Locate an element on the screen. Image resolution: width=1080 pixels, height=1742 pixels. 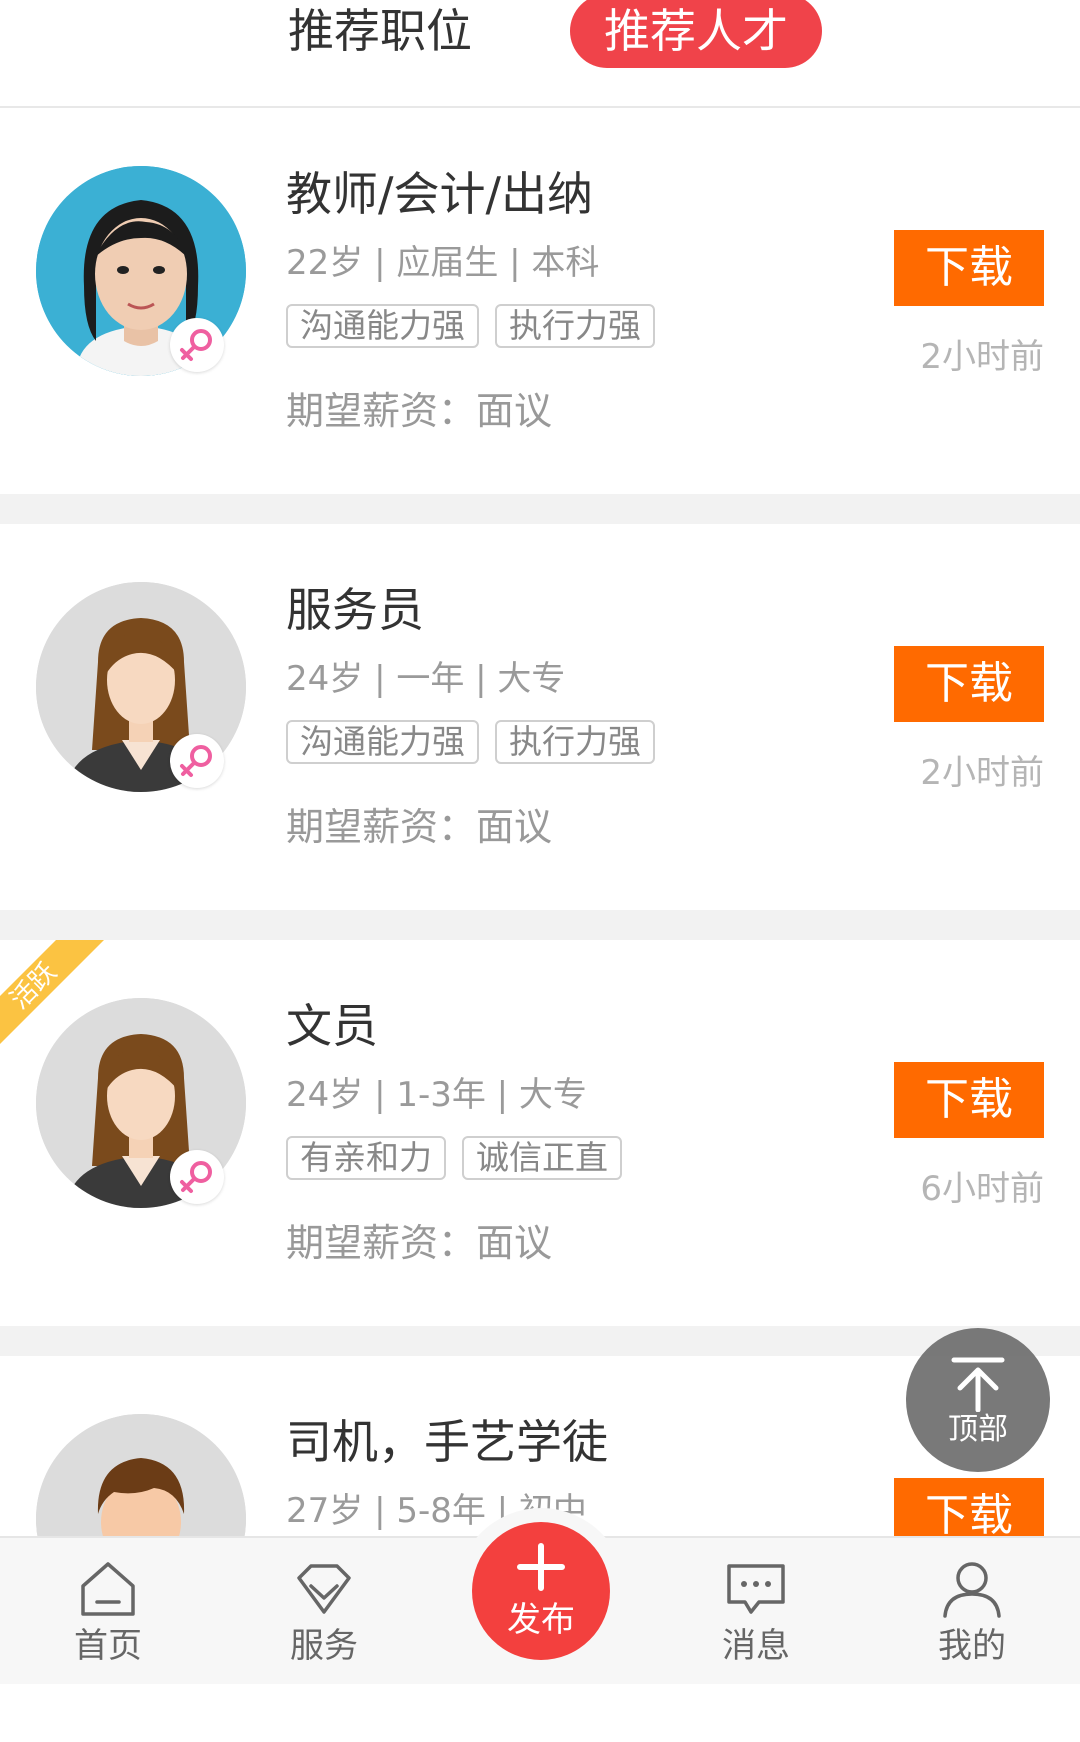
nav-mine: 我的 is located at coordinates (972, 1613).